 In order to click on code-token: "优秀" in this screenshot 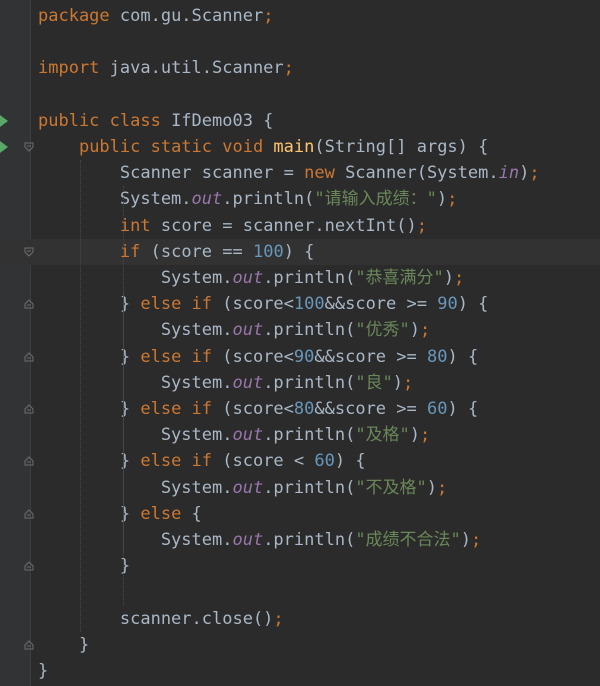, I will do `click(382, 330)`.